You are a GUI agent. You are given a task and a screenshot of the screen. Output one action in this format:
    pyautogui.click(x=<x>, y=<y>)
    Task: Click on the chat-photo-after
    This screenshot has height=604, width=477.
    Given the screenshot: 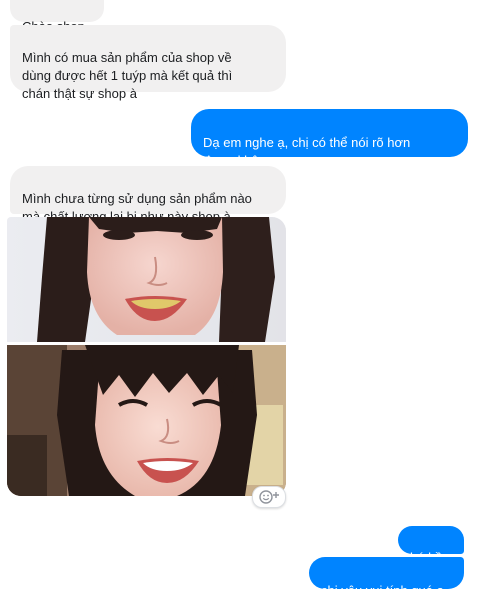 What is the action you would take?
    pyautogui.click(x=146, y=420)
    